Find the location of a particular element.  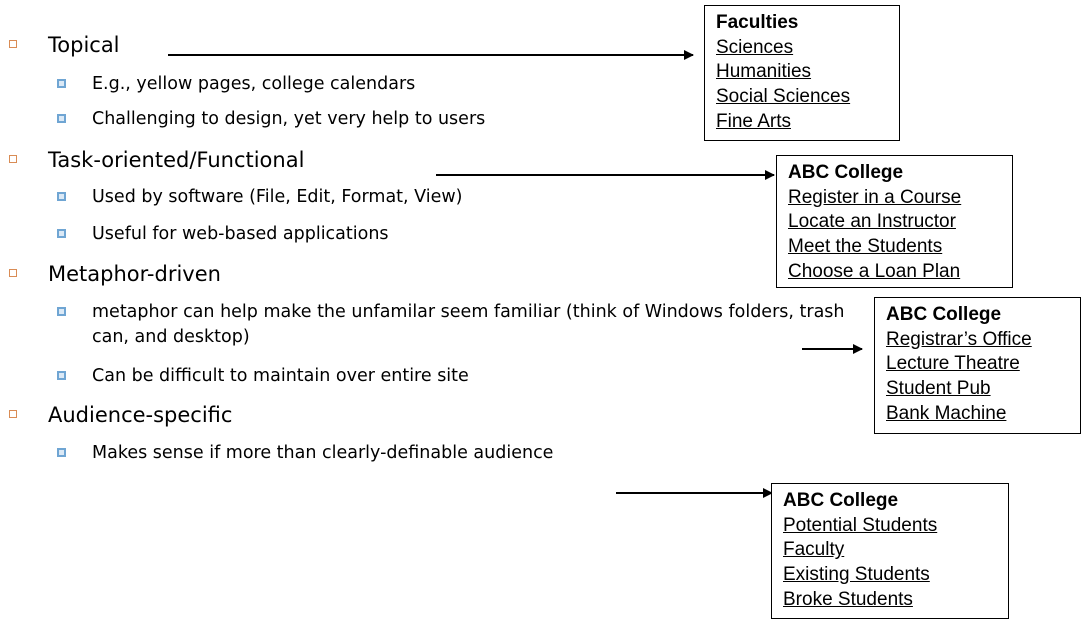

menu-link: Bank Machine is located at coordinates (978, 414).